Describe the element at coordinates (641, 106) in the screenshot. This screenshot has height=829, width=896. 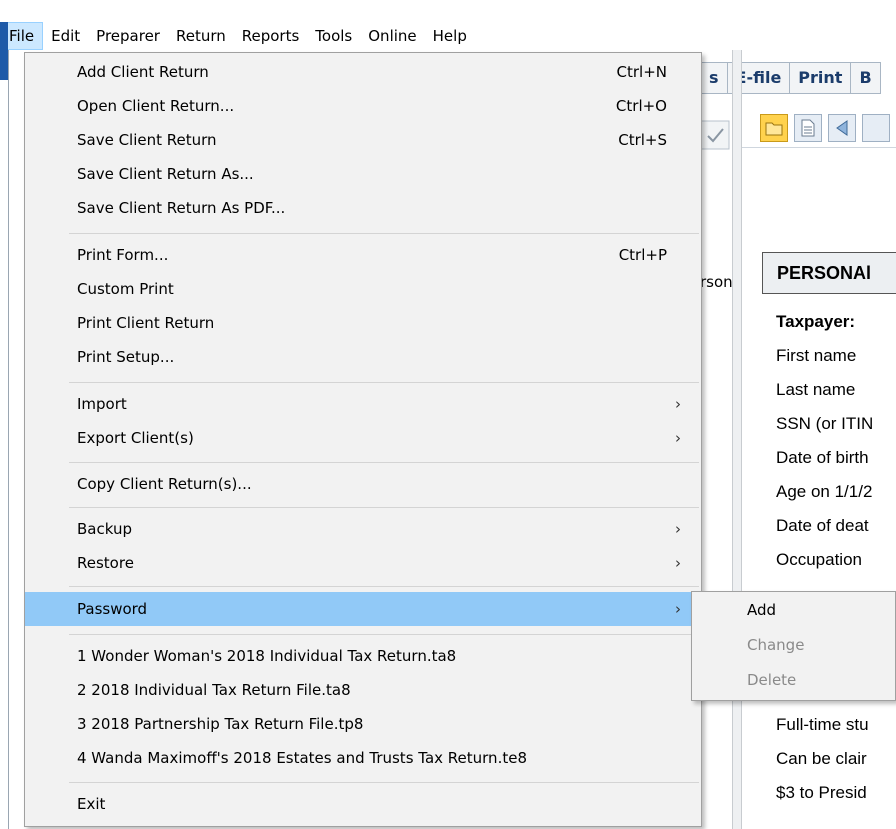
I see `menu-item-shortcut: Ctrl+O` at that location.